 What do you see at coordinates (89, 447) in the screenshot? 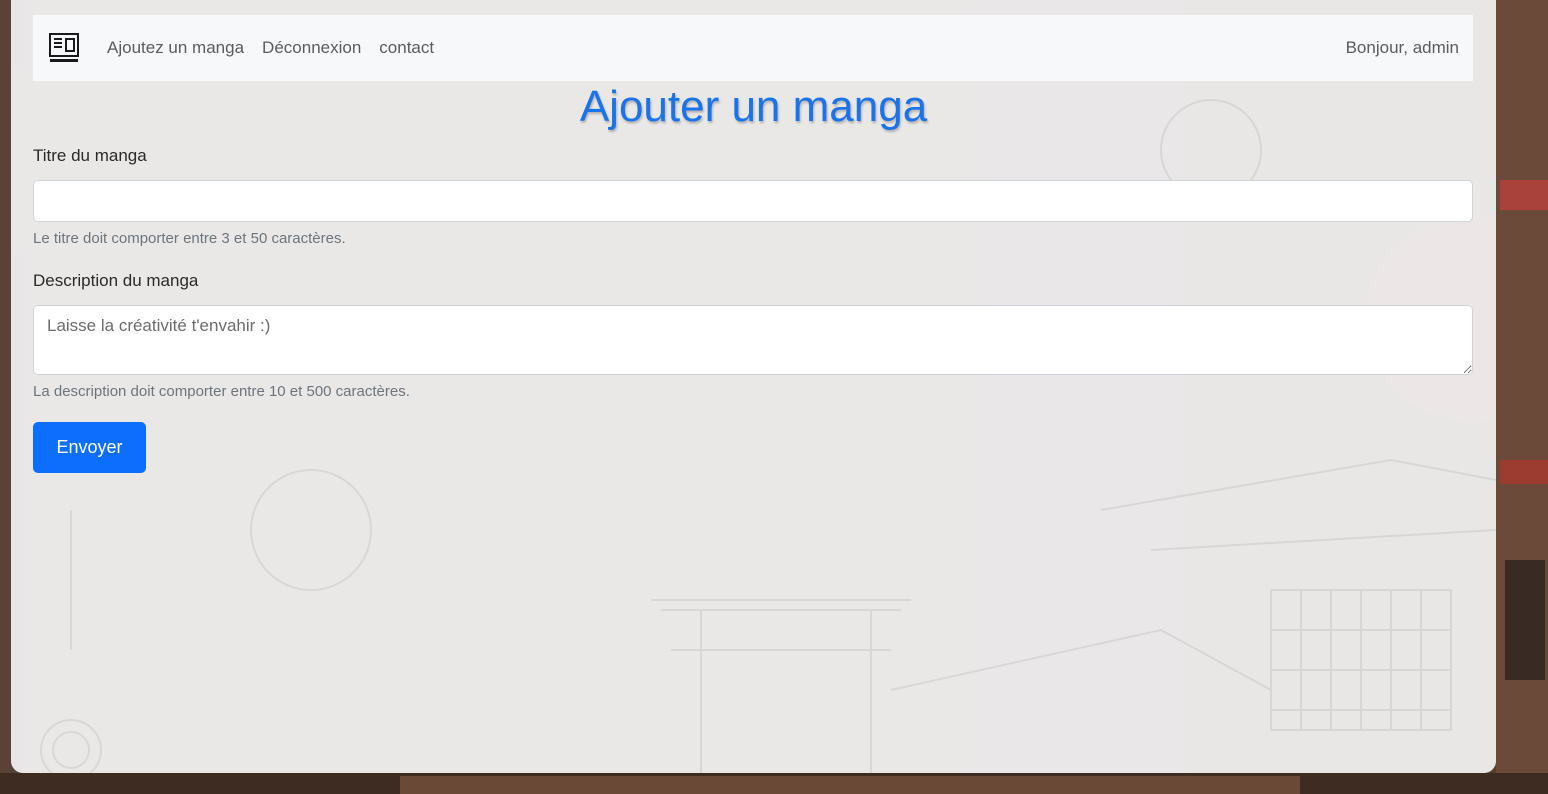
I see `submit-button: Envoyer` at bounding box center [89, 447].